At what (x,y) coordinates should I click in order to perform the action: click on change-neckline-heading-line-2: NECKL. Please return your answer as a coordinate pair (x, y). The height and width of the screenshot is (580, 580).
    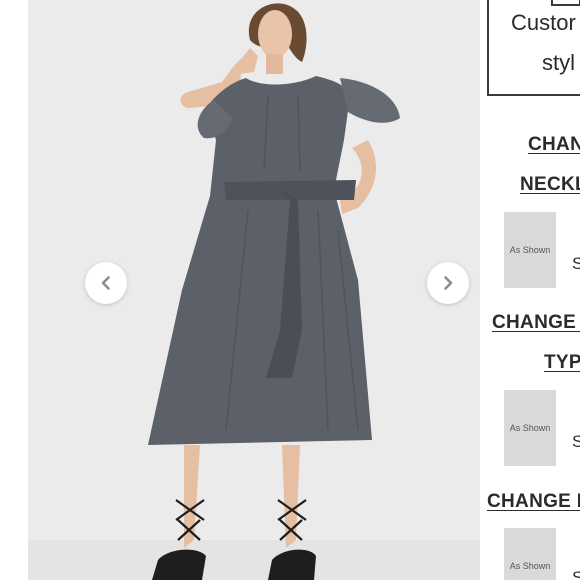
    Looking at the image, I should click on (550, 185).